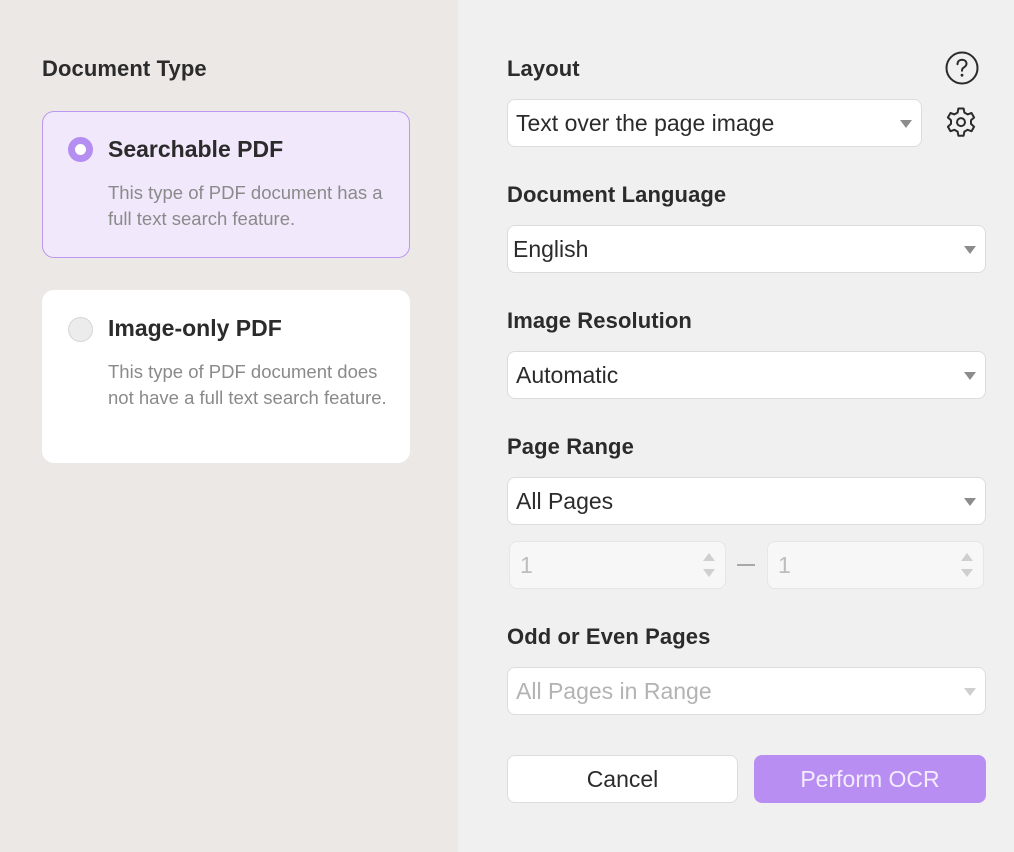 This screenshot has width=1014, height=852. Describe the element at coordinates (746, 691) in the screenshot. I see `odd-even-select: All Pages in Range` at that location.